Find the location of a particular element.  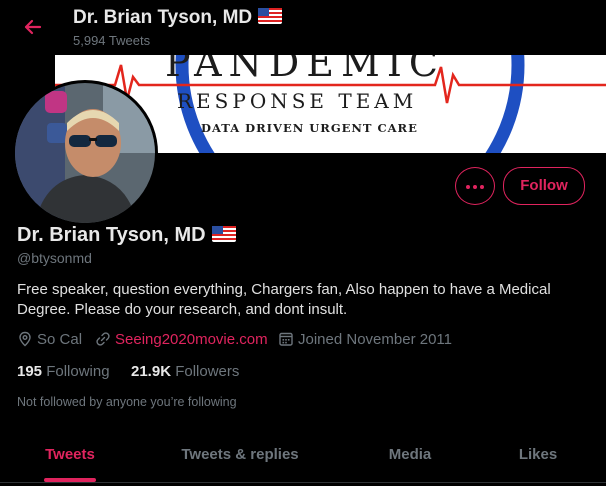

profile-name-text: Dr. Brian Tyson, MD is located at coordinates (111, 235).